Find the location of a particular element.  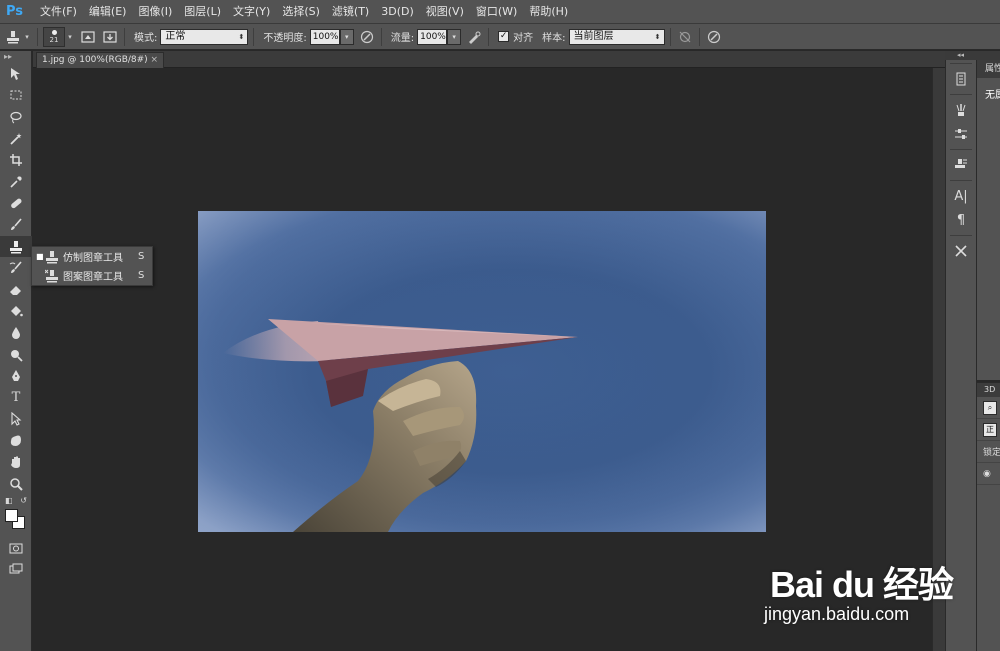

aligned-checkbox: ✓ is located at coordinates (504, 36).